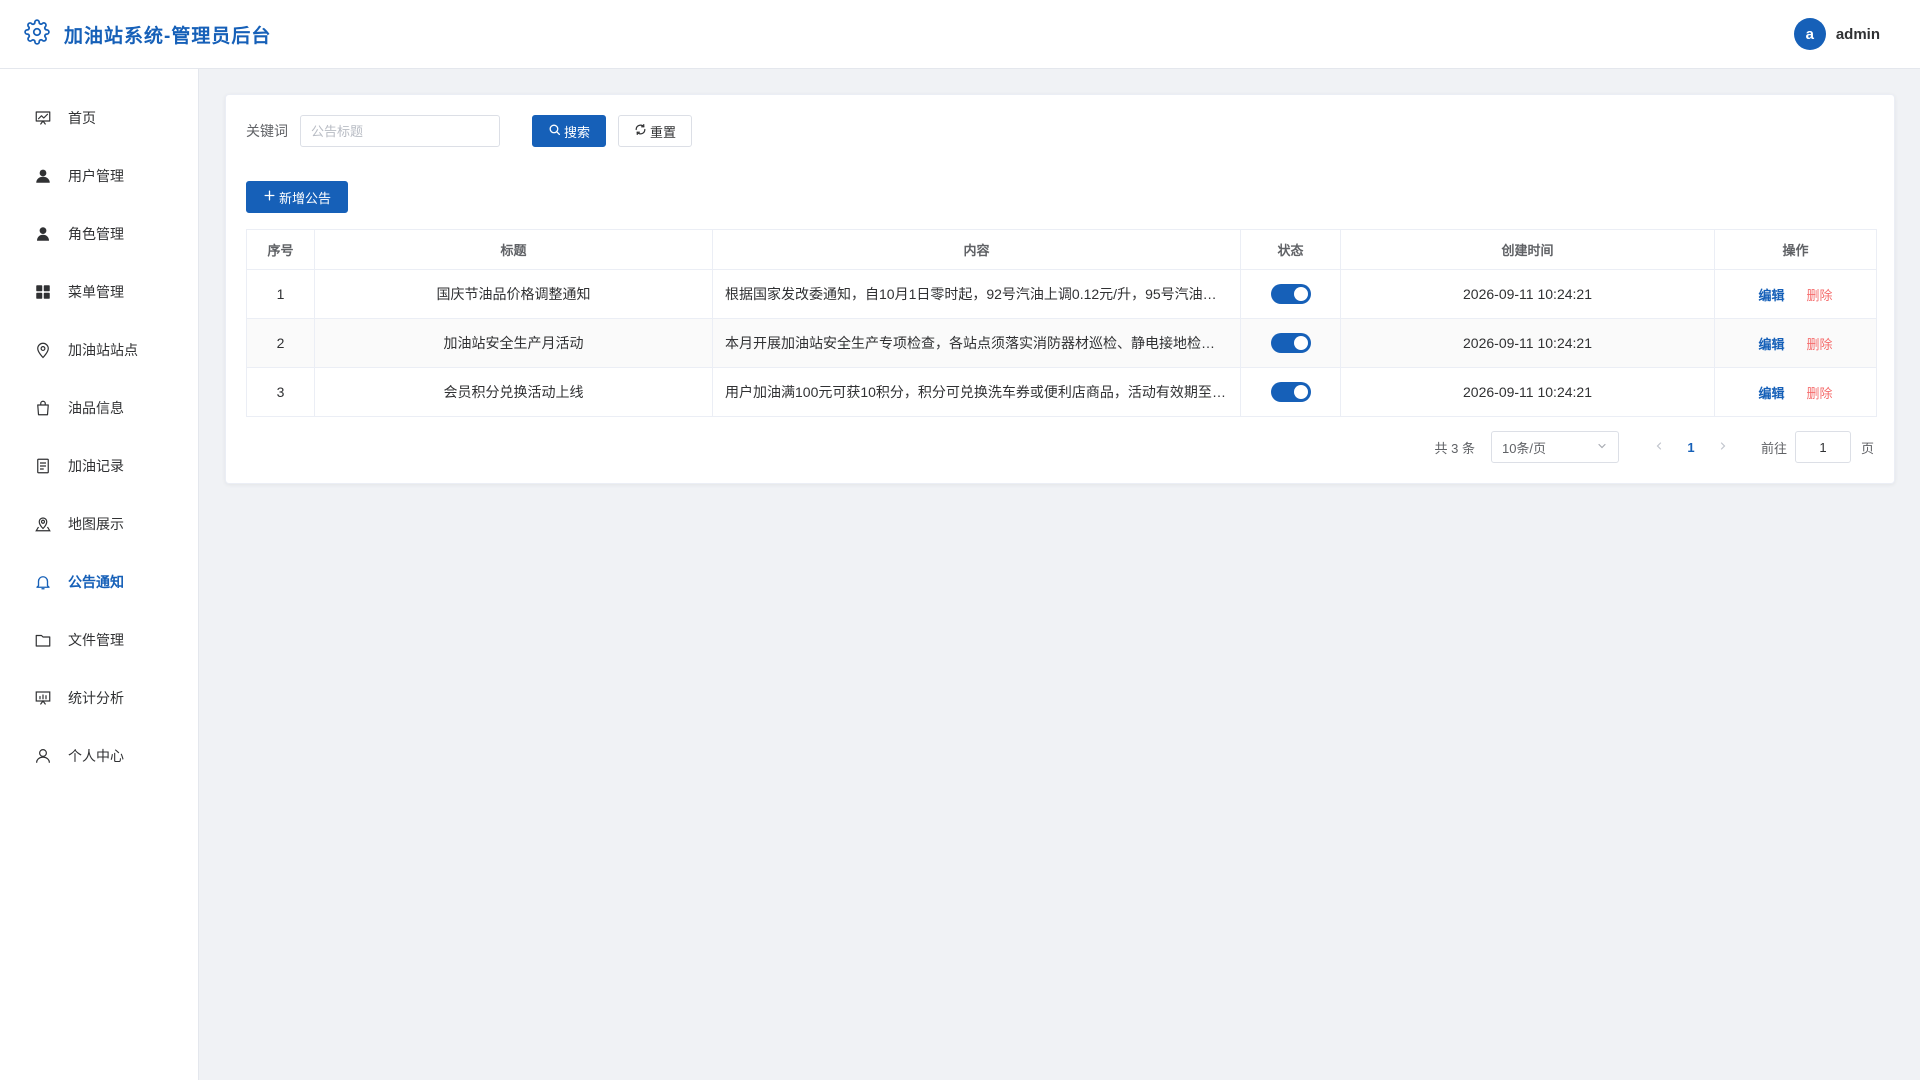  Describe the element at coordinates (43, 756) in the screenshot. I see `user-outline-icon` at that location.